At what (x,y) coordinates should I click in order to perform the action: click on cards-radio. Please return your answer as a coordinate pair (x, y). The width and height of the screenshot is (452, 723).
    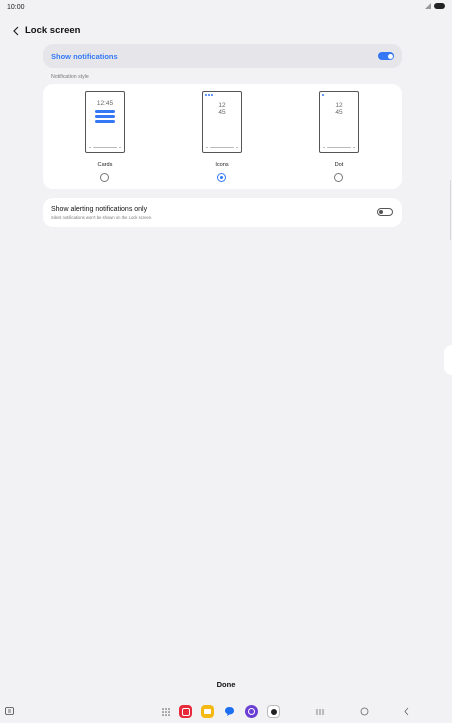
    Looking at the image, I should click on (104, 177).